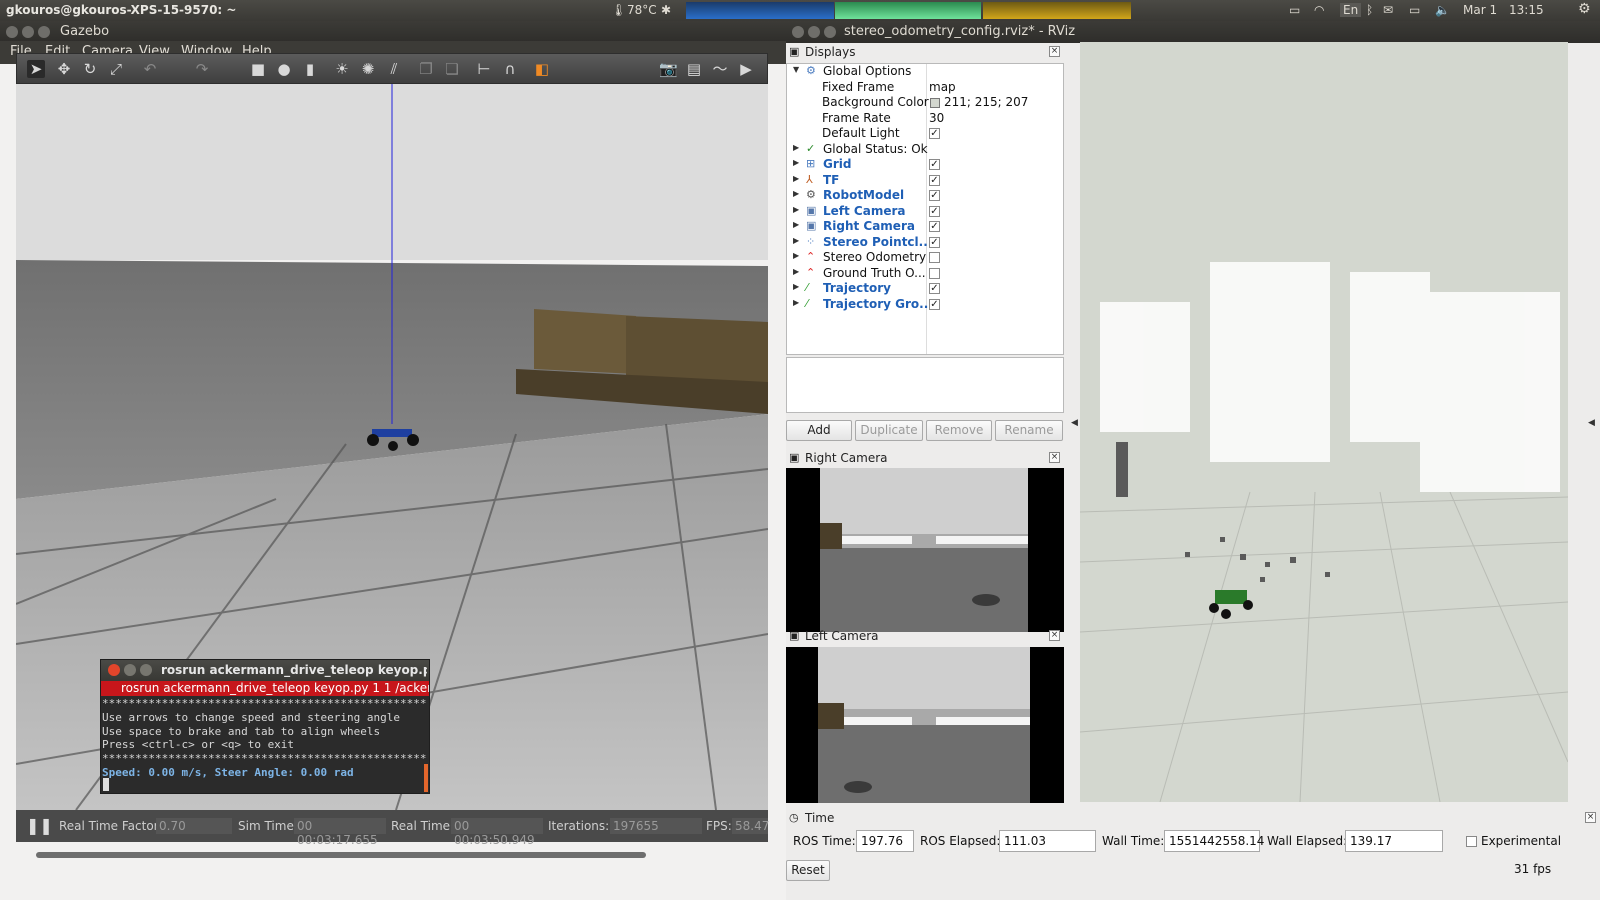 Image resolution: width=1600 pixels, height=900 pixels. Describe the element at coordinates (1394, 841) in the screenshot. I see `wall-elapsed-field: 139.17` at that location.